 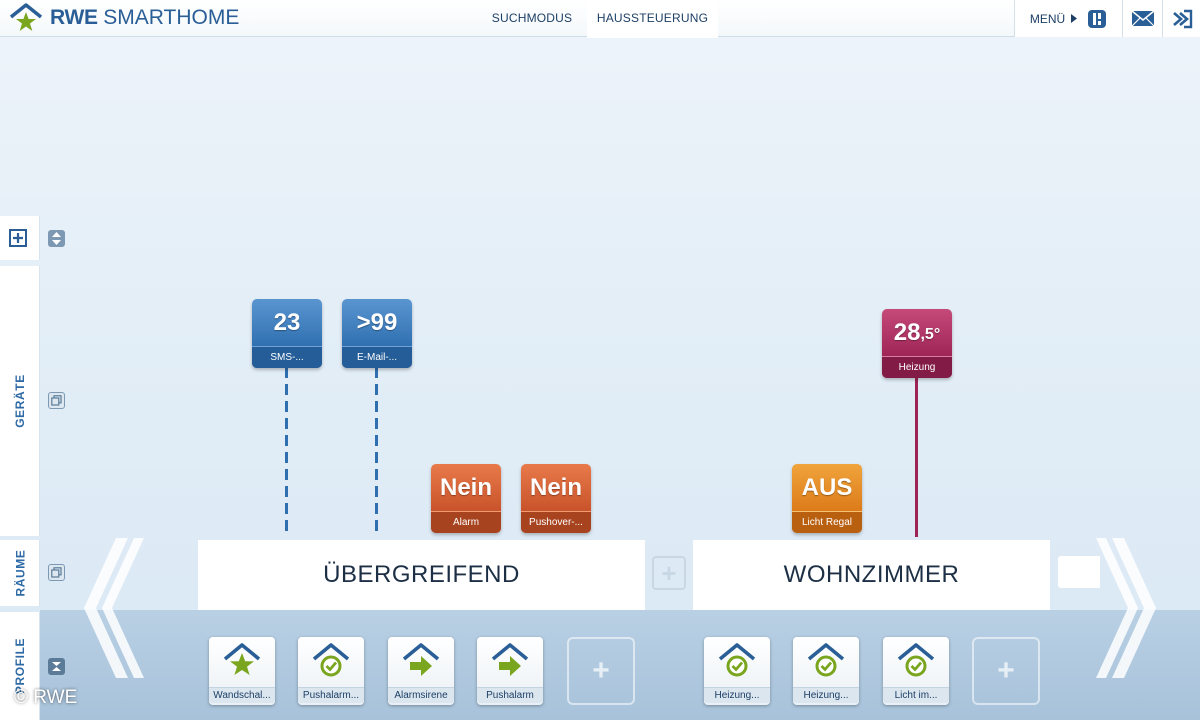 I want to click on scroll-left-chevron-icon, so click(x=111, y=608).